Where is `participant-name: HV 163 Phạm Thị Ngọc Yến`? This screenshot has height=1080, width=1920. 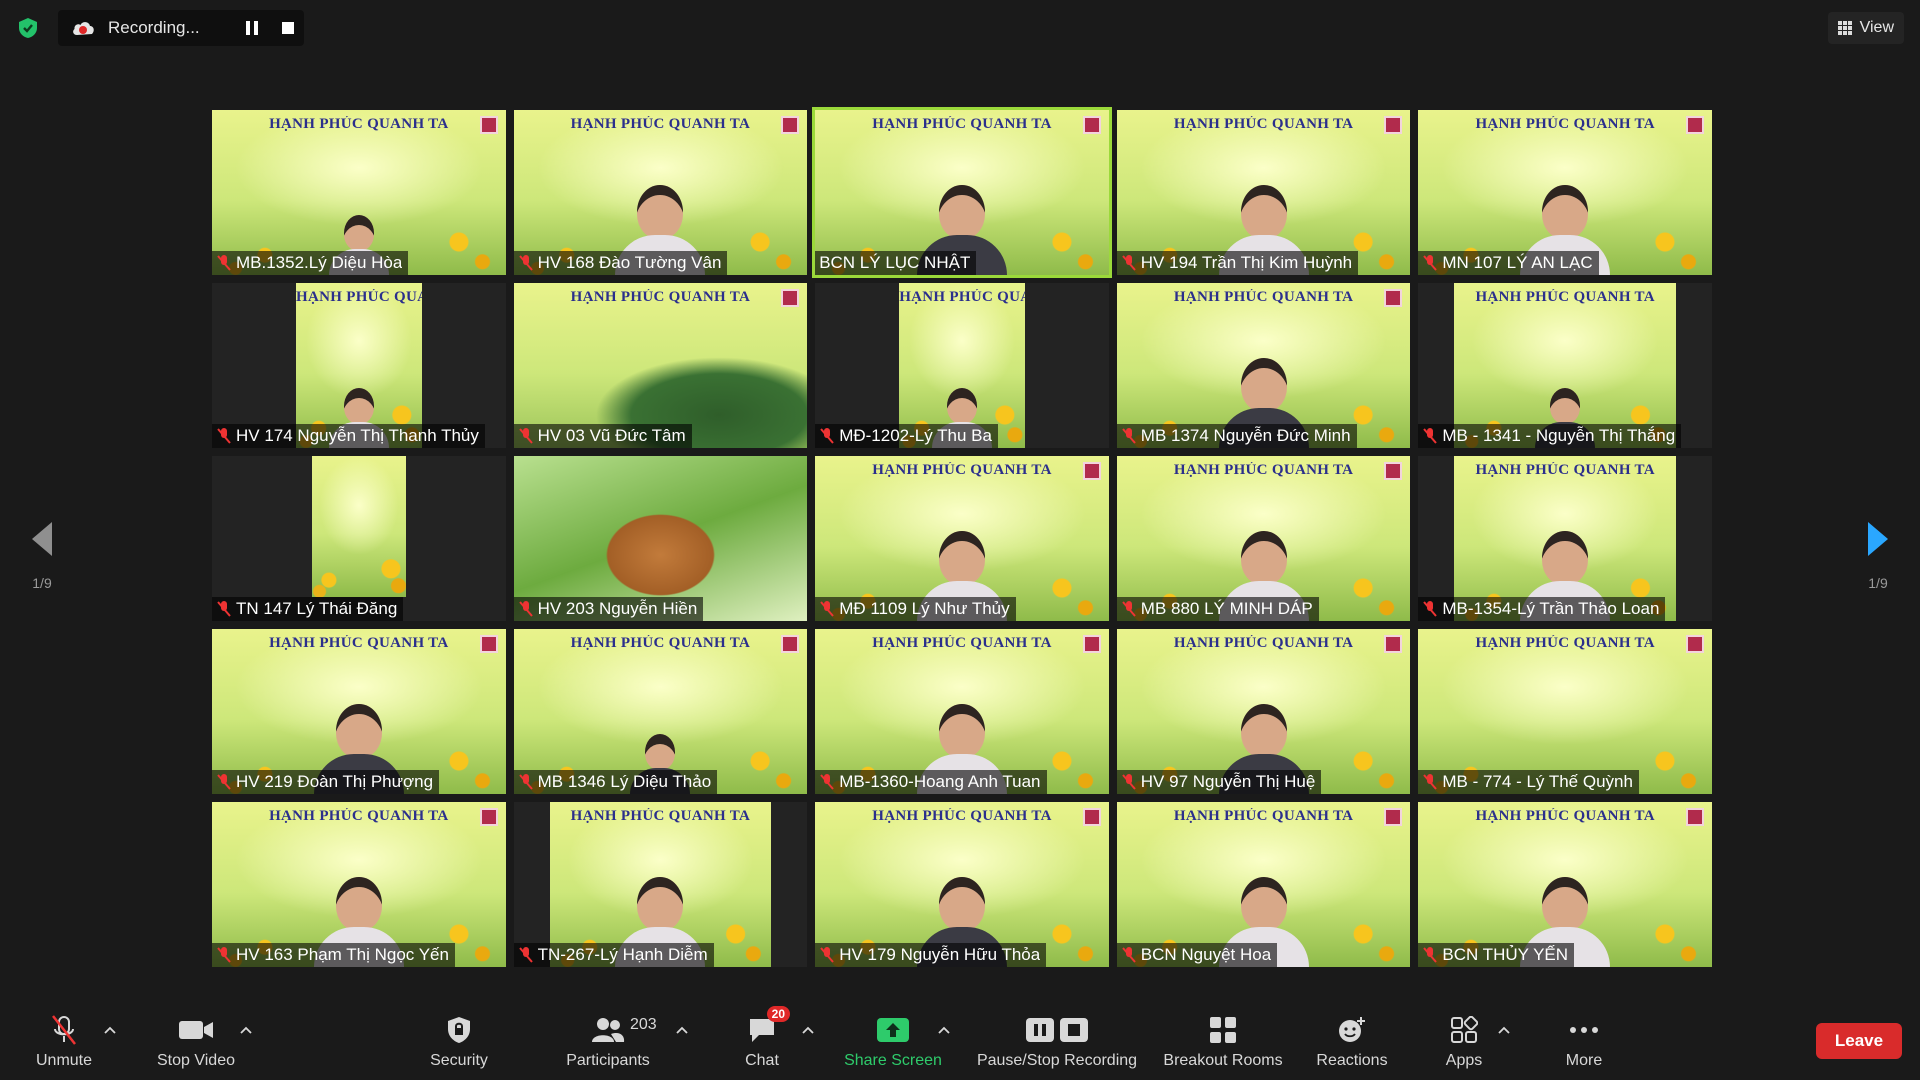
participant-name: HV 163 Phạm Thị Ngọc Yến is located at coordinates (342, 954).